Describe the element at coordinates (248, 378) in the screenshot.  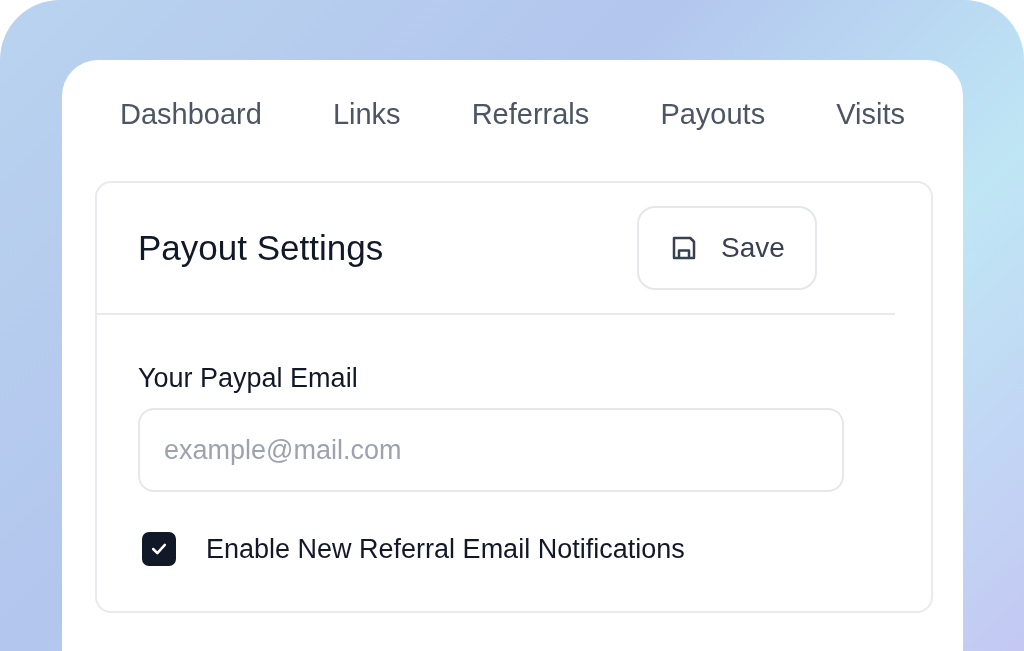
I see `field-label: Your Paypal Email` at that location.